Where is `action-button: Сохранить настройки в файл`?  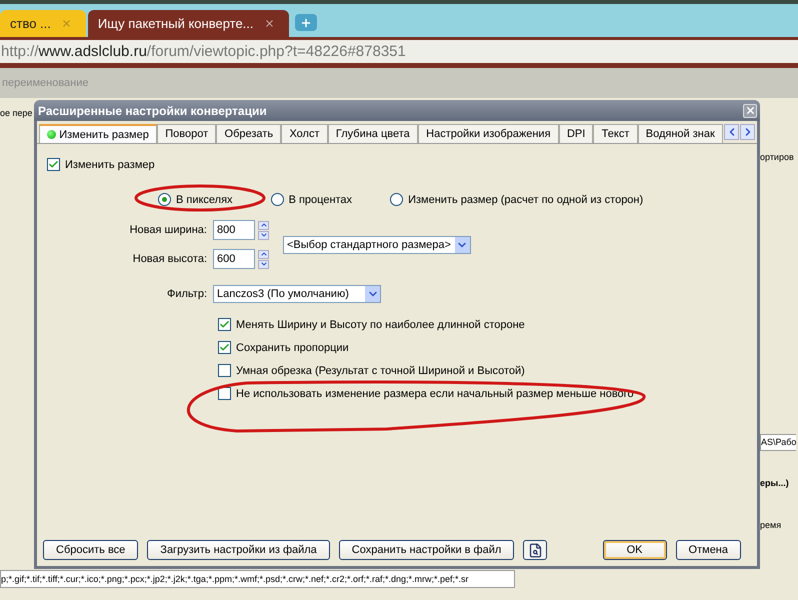
action-button: Сохранить настройки в файл is located at coordinates (426, 550).